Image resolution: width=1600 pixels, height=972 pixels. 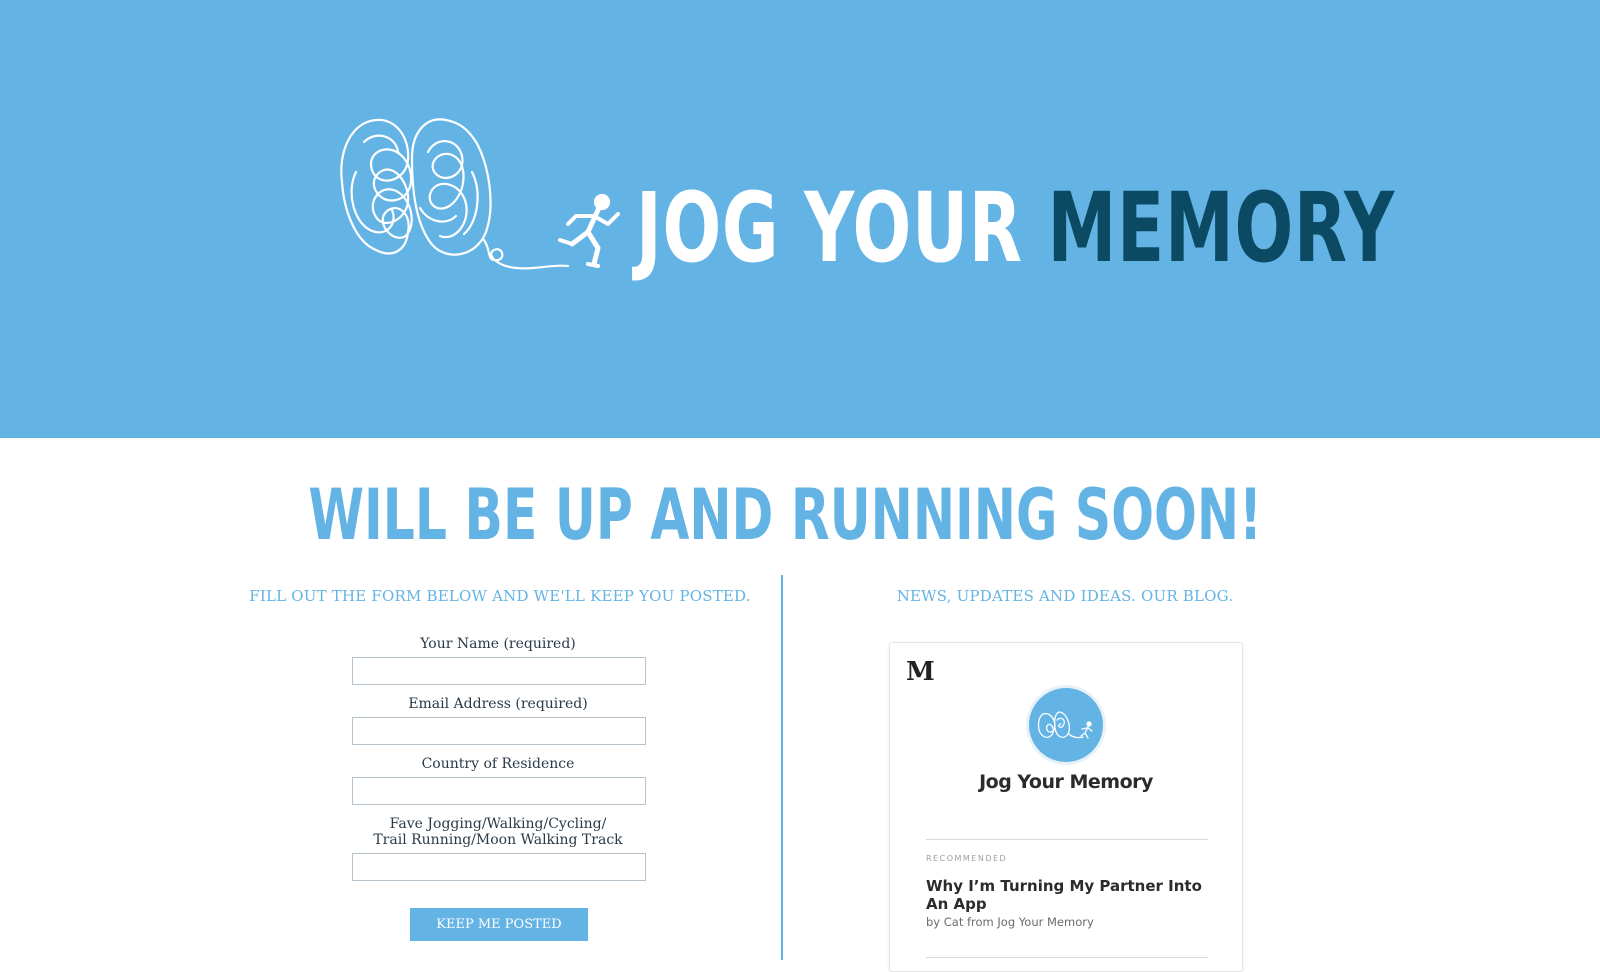 What do you see at coordinates (920, 672) in the screenshot?
I see `medium-logo-icon: M` at bounding box center [920, 672].